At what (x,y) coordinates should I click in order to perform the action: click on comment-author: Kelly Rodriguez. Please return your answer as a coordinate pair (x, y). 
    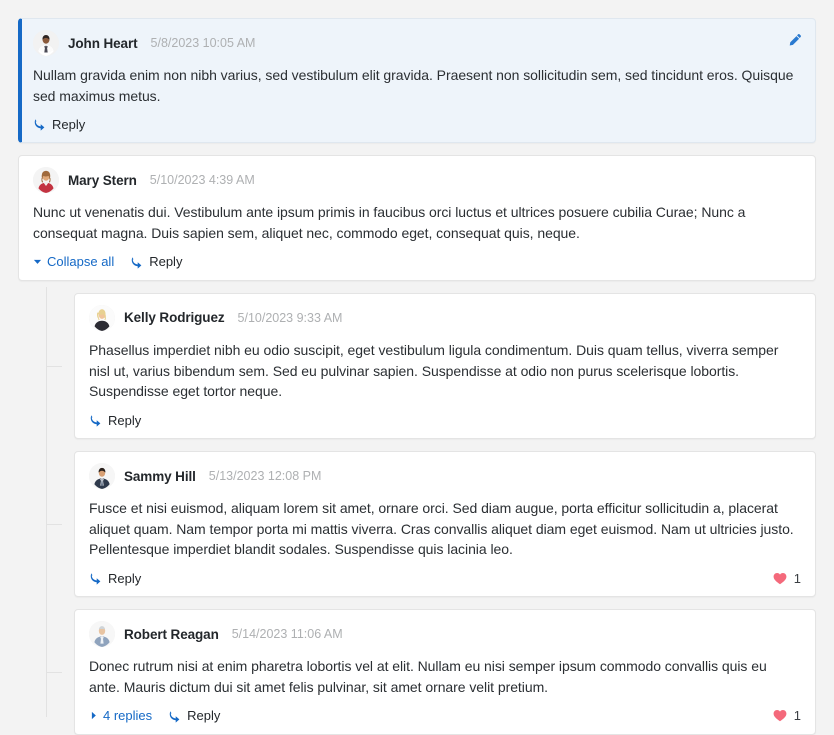
    Looking at the image, I should click on (174, 318).